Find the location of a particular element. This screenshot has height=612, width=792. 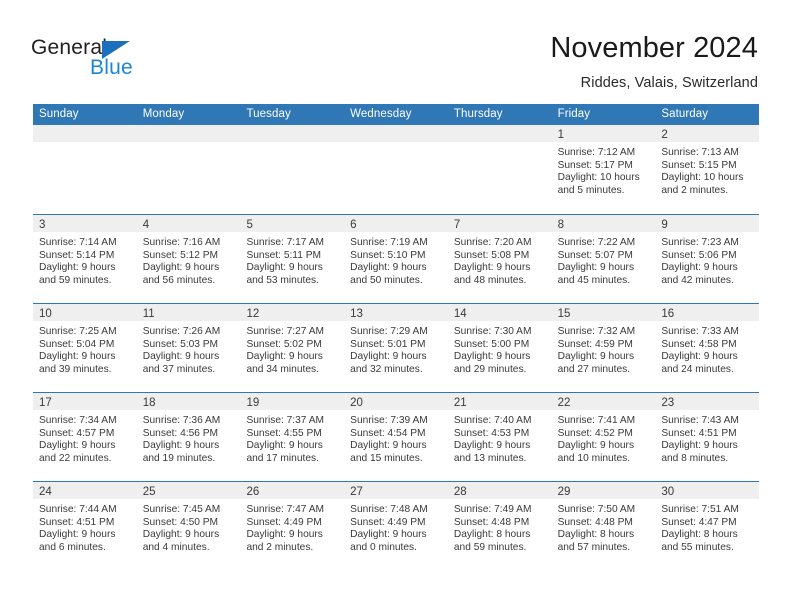

day-number: 17 is located at coordinates (45, 403).